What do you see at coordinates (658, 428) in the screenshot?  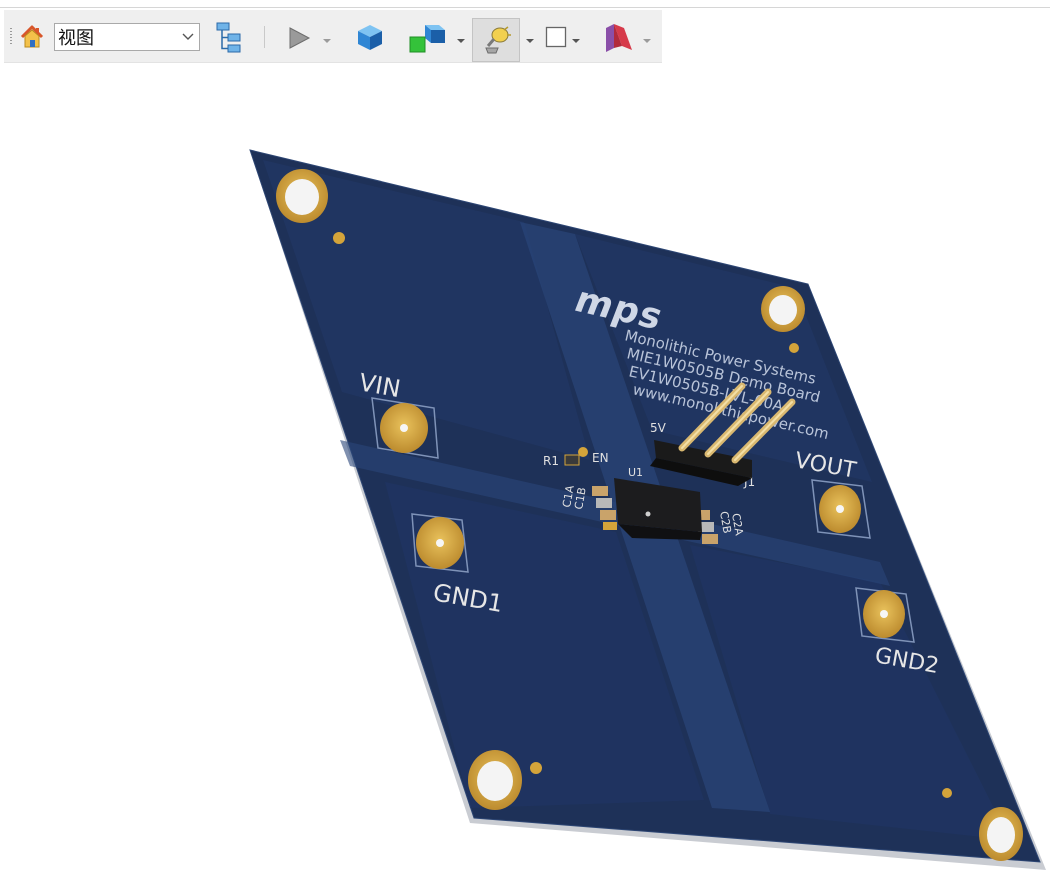 I see `5v-label: 5V` at bounding box center [658, 428].